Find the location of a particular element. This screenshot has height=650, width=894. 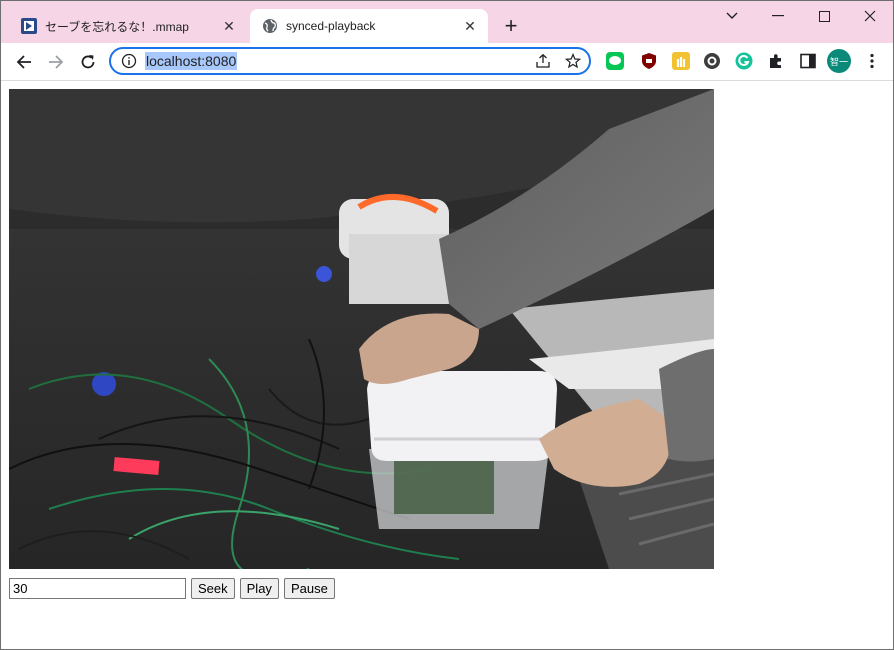

seek-button: Seek is located at coordinates (213, 588).